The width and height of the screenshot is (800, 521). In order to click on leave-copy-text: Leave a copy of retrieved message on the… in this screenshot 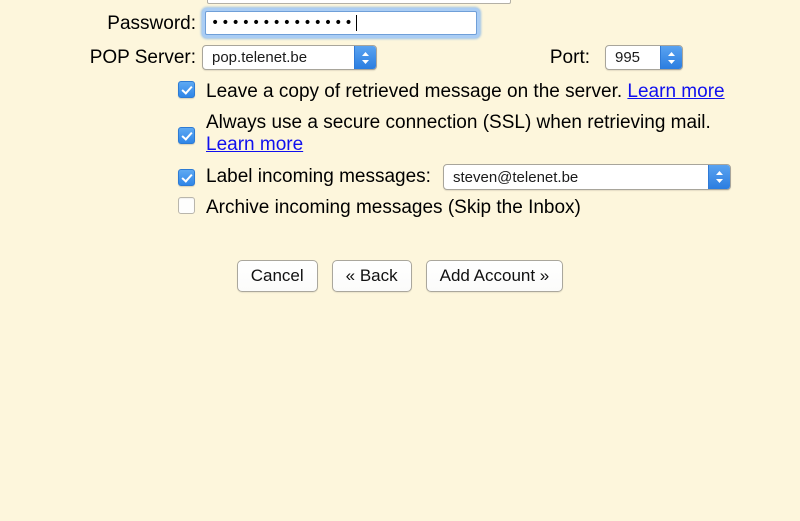, I will do `click(414, 91)`.